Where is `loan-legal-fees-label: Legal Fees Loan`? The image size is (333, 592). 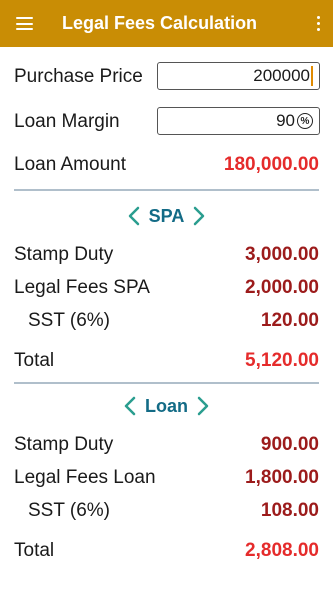 loan-legal-fees-label: Legal Fees Loan is located at coordinates (85, 477).